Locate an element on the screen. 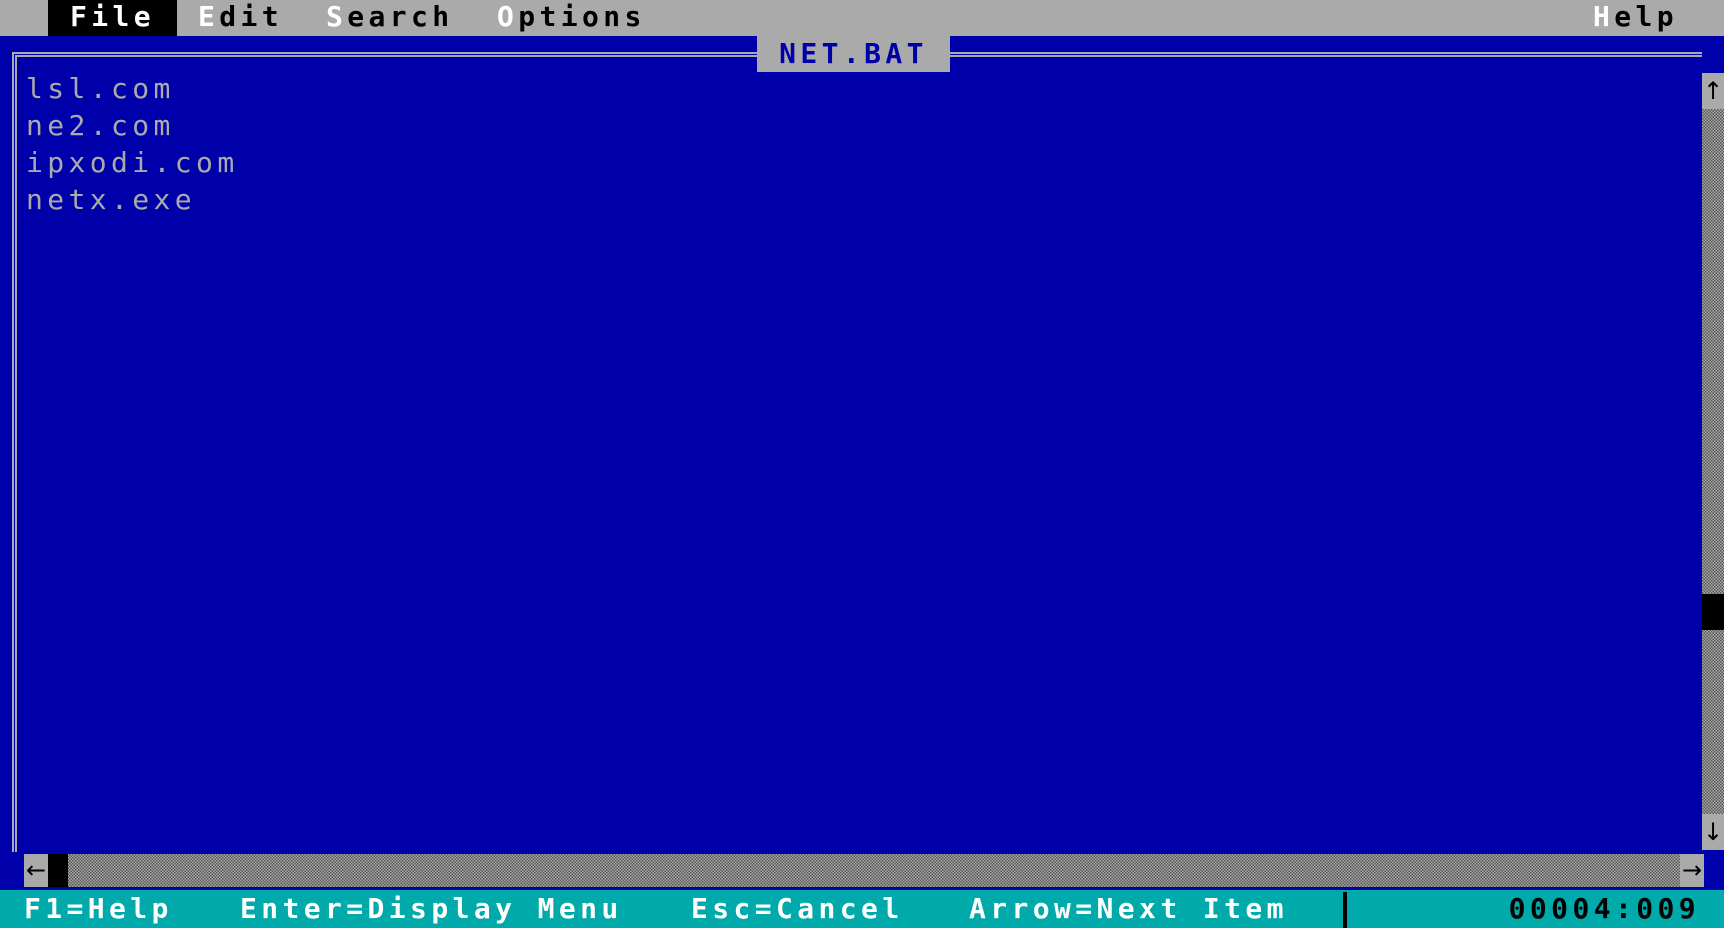 This screenshot has height=928, width=1724. text-line: ipxodi.com is located at coordinates (132, 162).